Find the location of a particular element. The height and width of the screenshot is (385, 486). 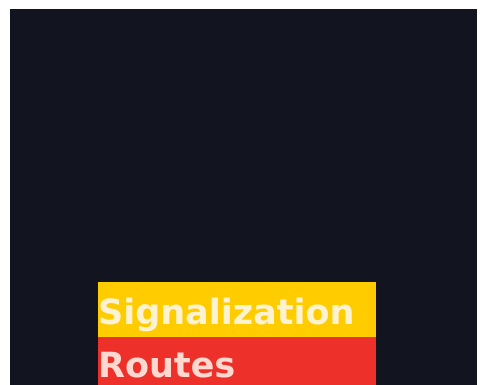

menu-item-label: Signalization is located at coordinates (226, 313).